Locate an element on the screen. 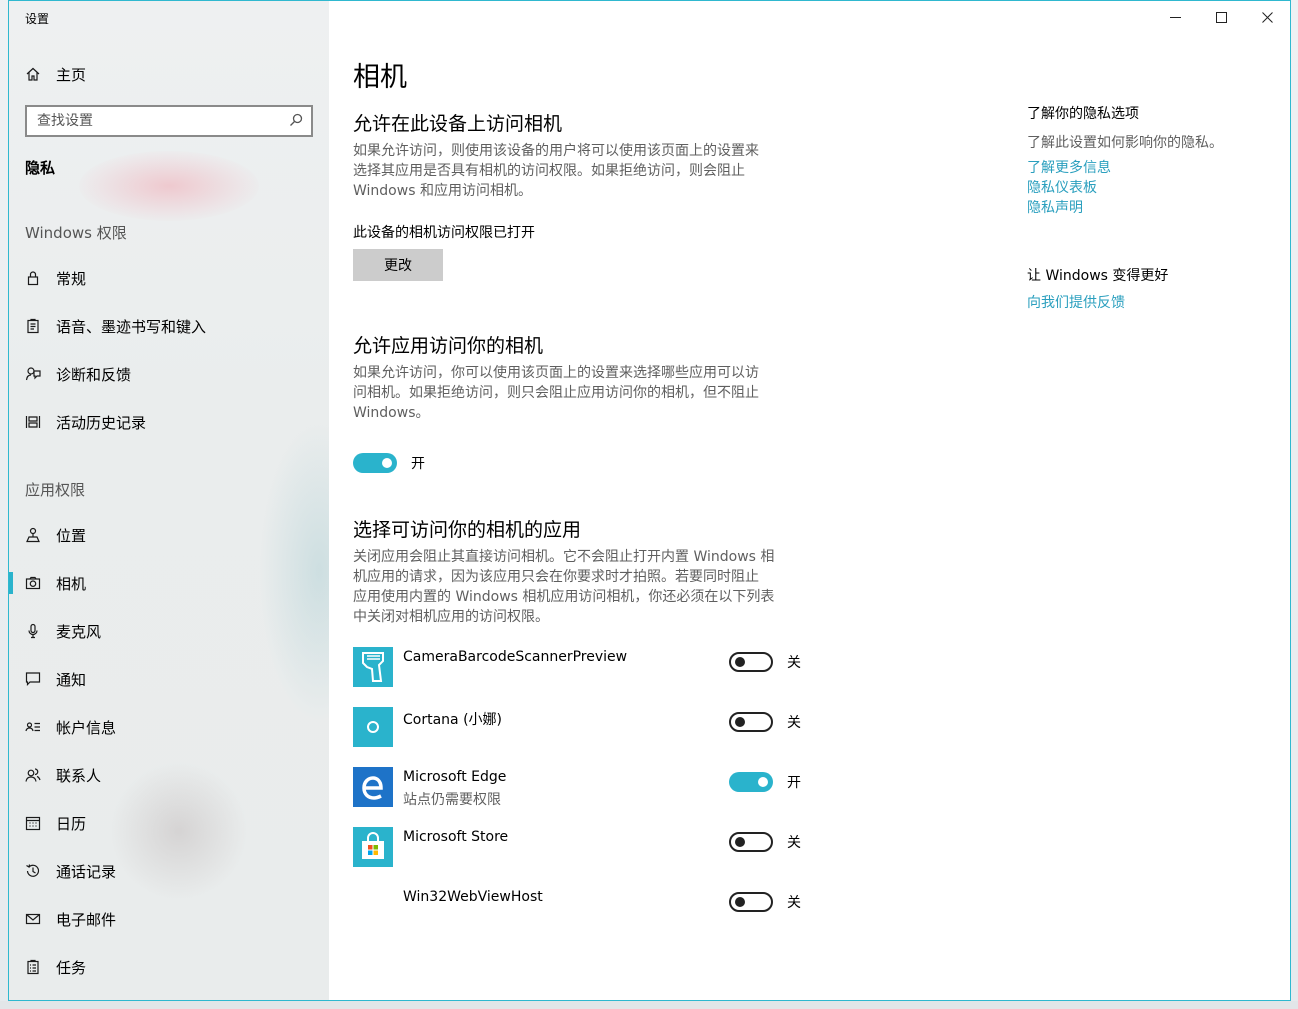  sidebar-item-label: 任务 is located at coordinates (71, 967).